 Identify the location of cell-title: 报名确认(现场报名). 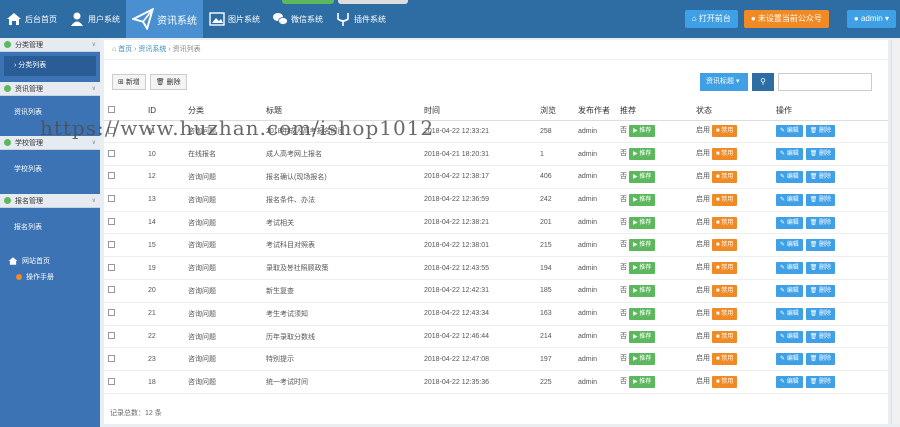
(341, 177).